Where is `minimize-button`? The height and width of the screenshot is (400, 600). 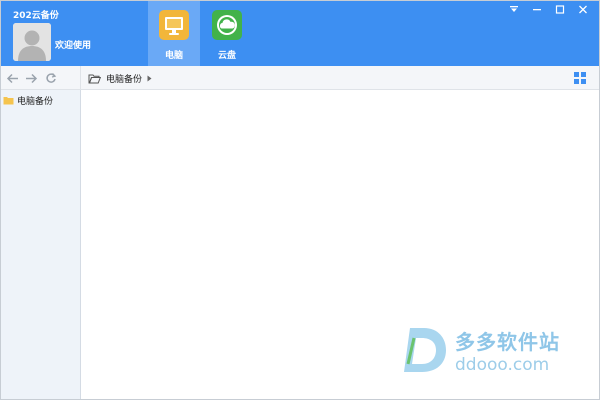 minimize-button is located at coordinates (536, 9).